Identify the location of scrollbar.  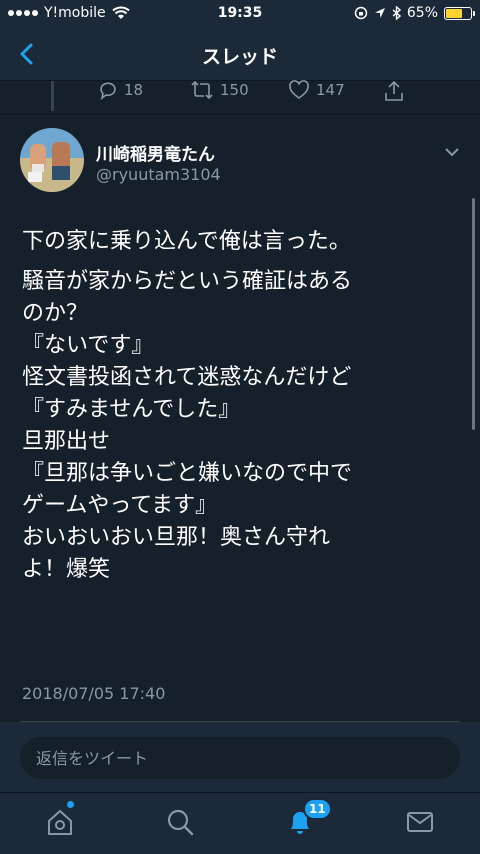
(473, 314).